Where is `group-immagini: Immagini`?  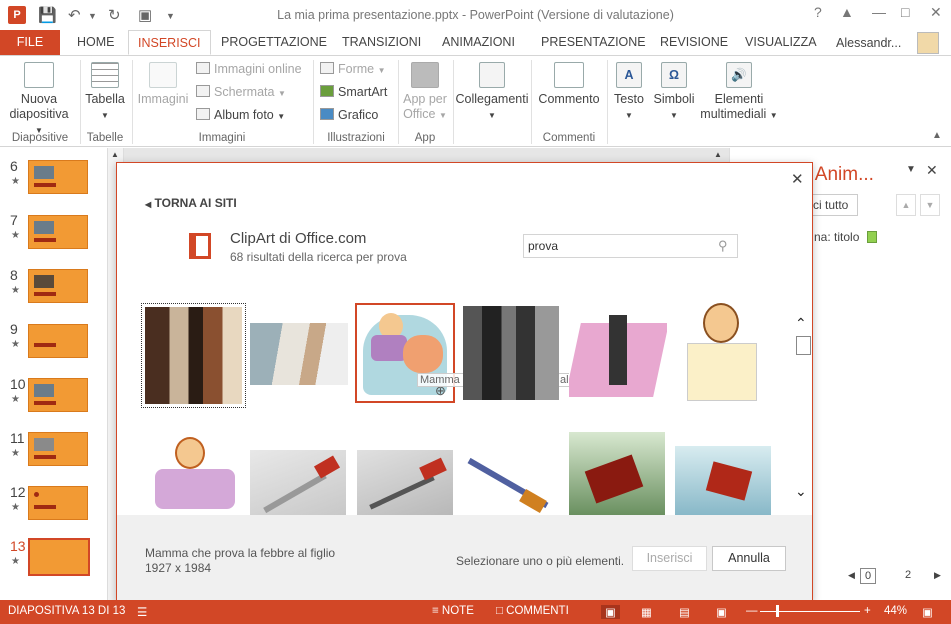 group-immagini: Immagini is located at coordinates (222, 138).